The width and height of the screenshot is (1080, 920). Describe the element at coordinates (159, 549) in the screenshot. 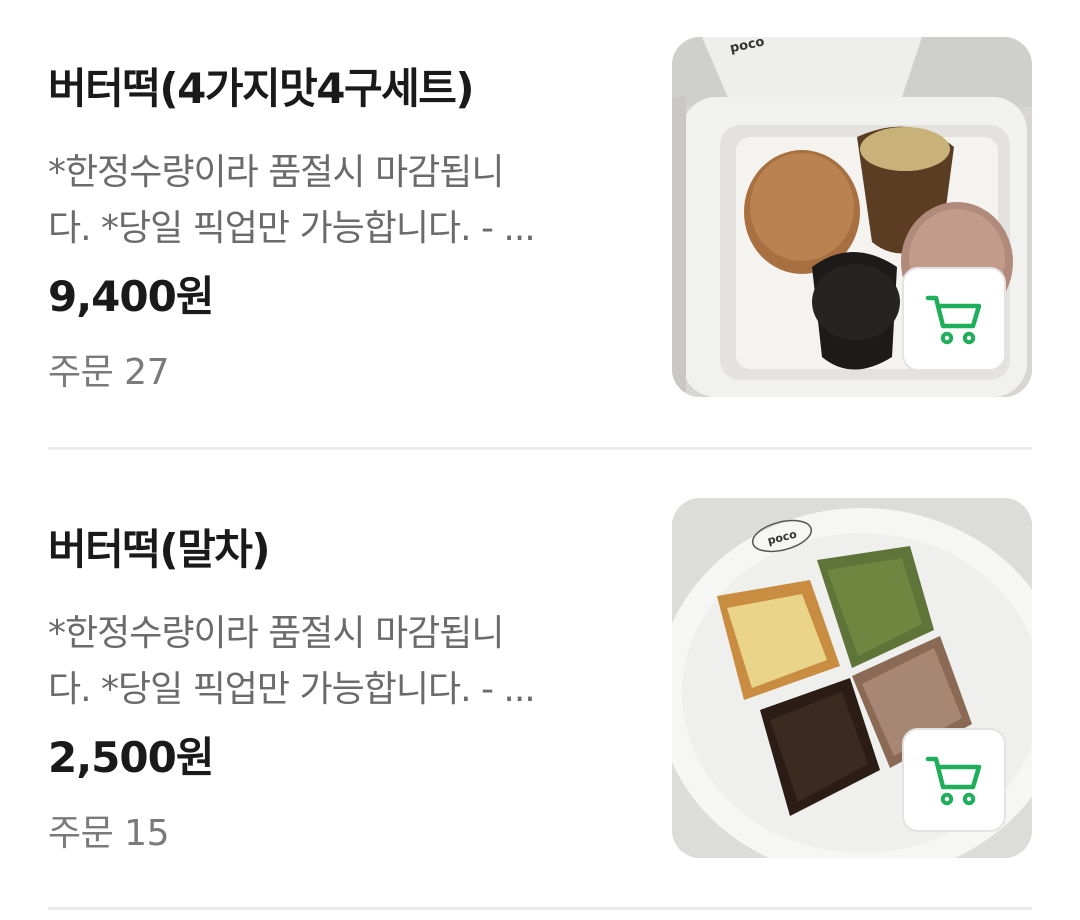

I see `item-title: 버터떡(말차)` at that location.